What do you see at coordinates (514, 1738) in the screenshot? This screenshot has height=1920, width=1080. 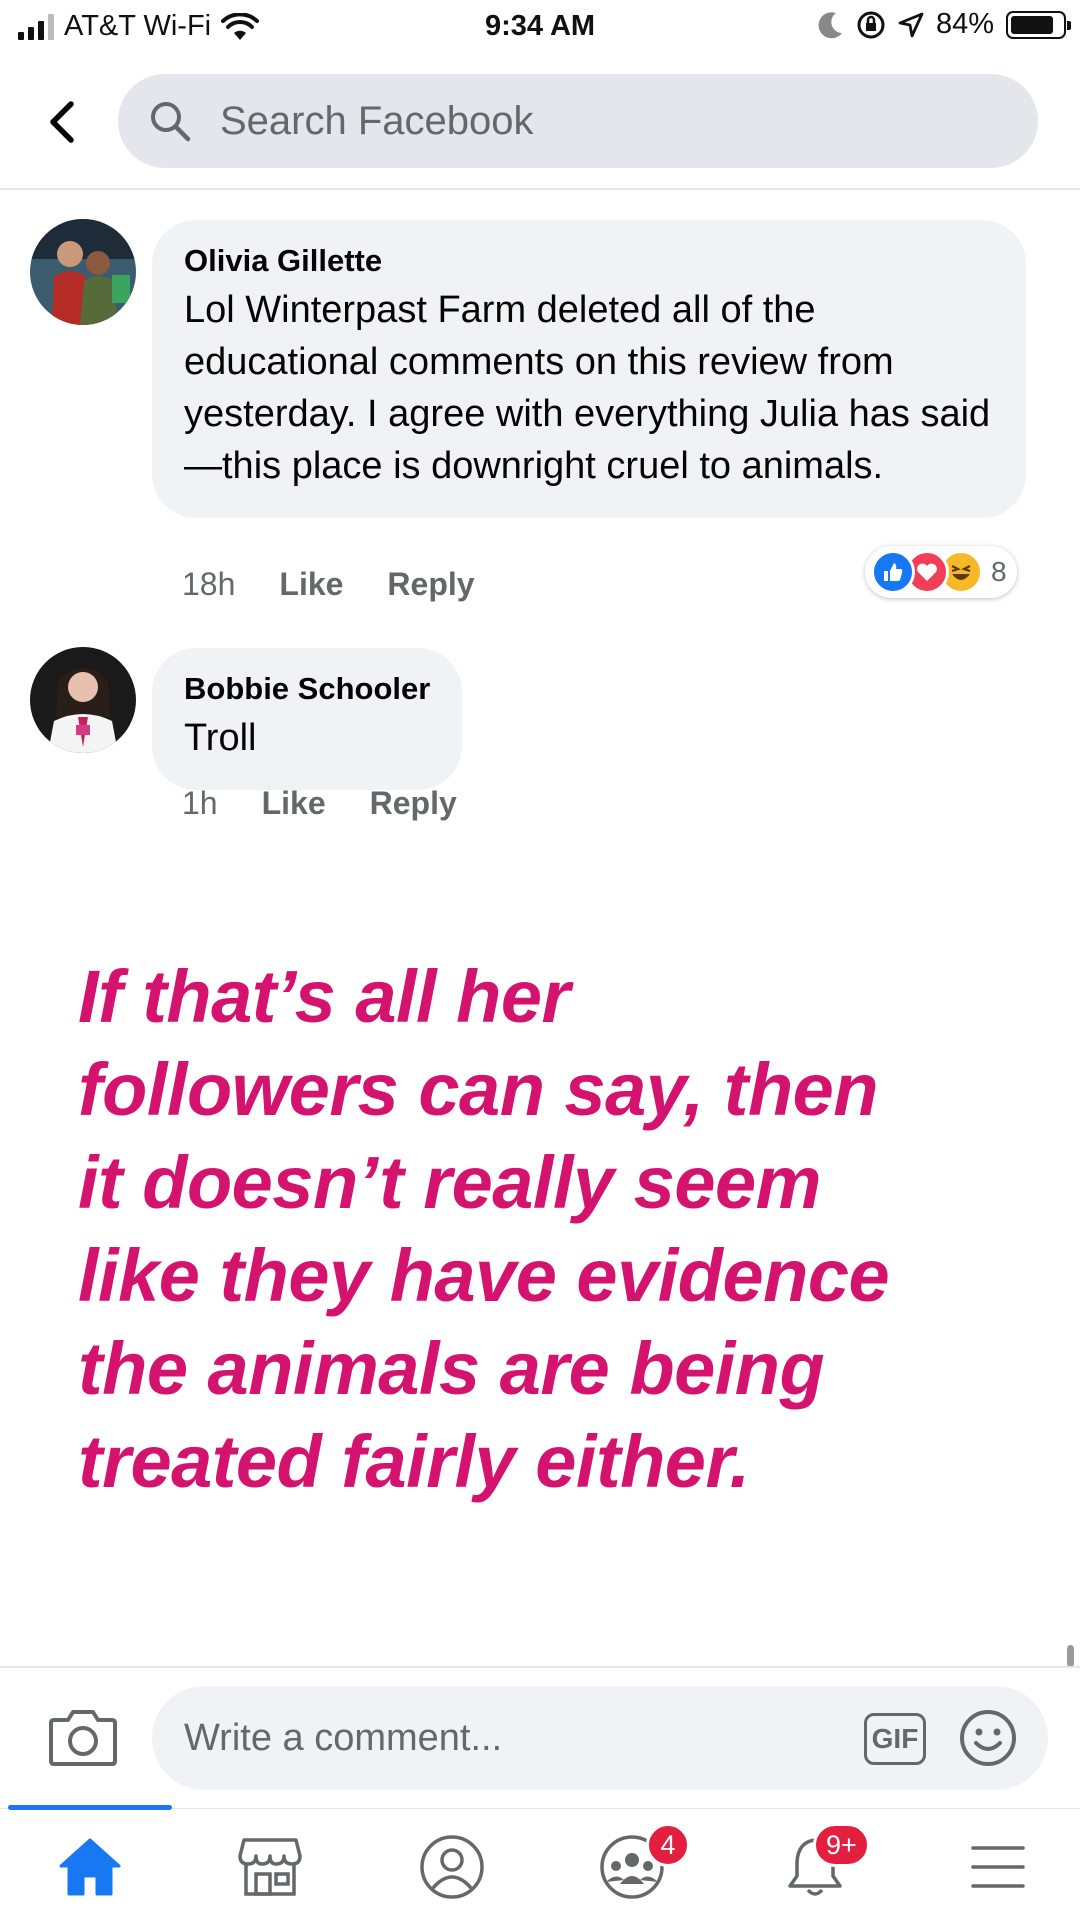 I see `comment-input` at bounding box center [514, 1738].